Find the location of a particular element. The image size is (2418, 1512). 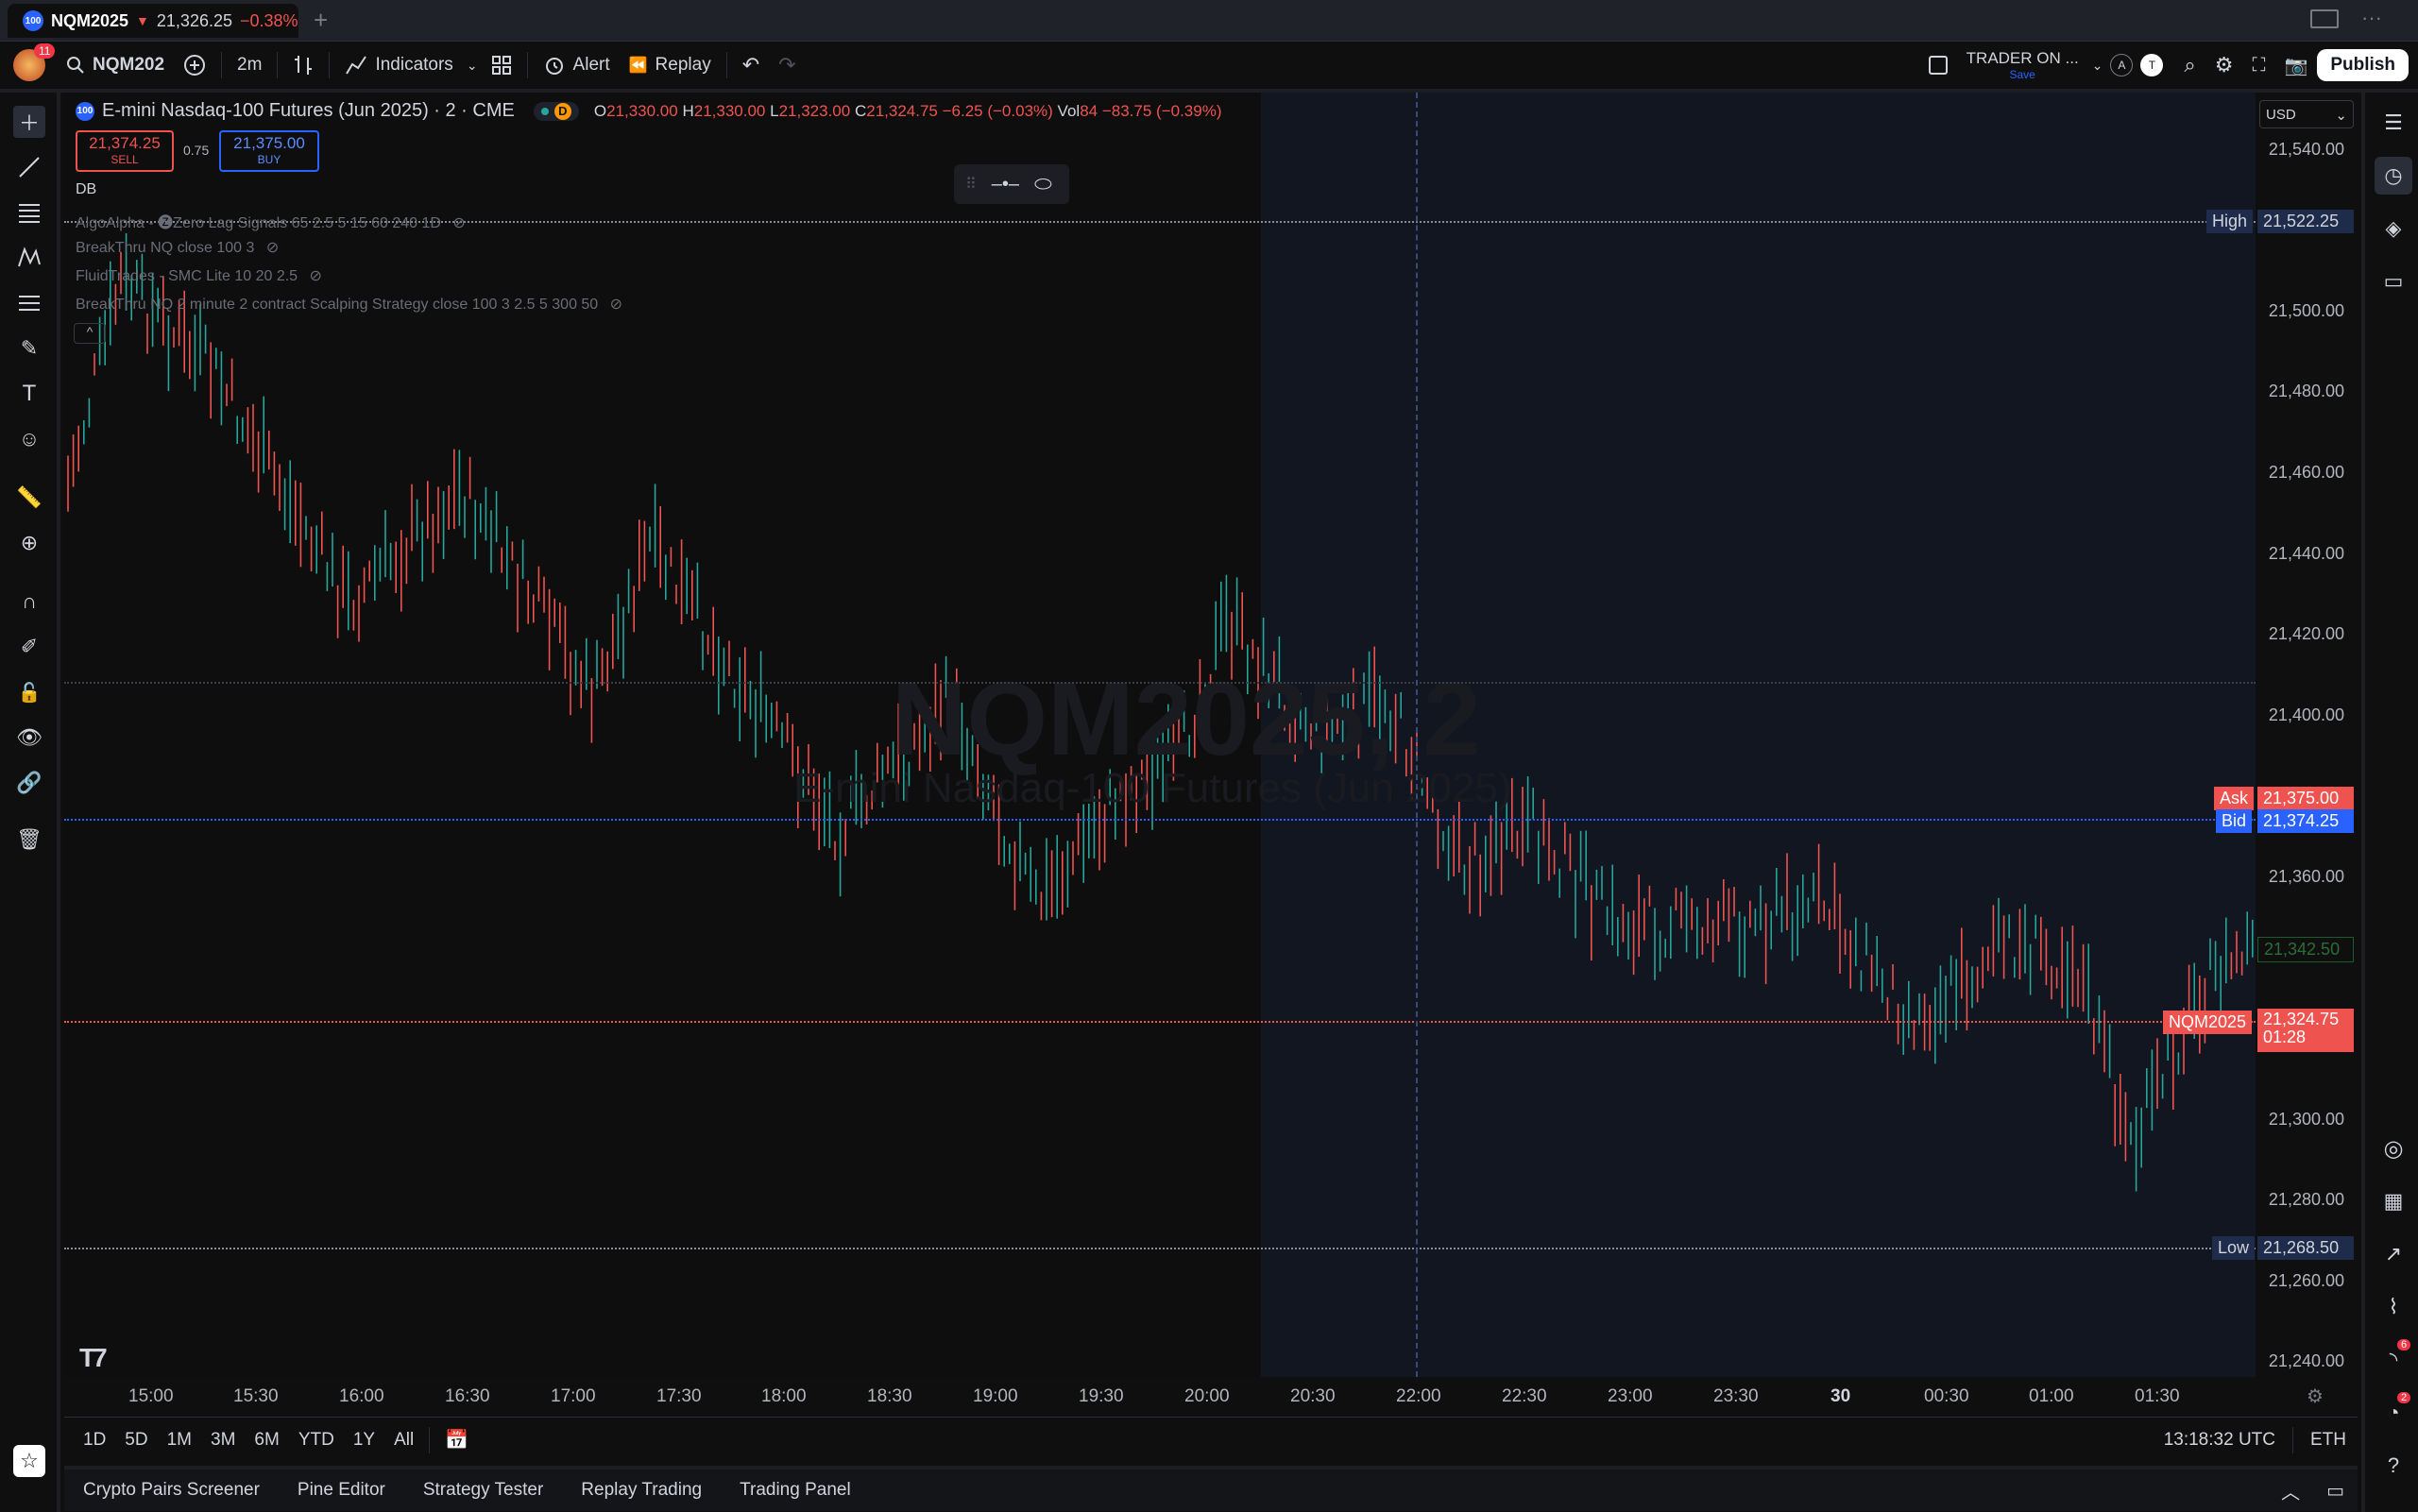

notifications-button: ◔ 2 is located at coordinates (2394, 1412).